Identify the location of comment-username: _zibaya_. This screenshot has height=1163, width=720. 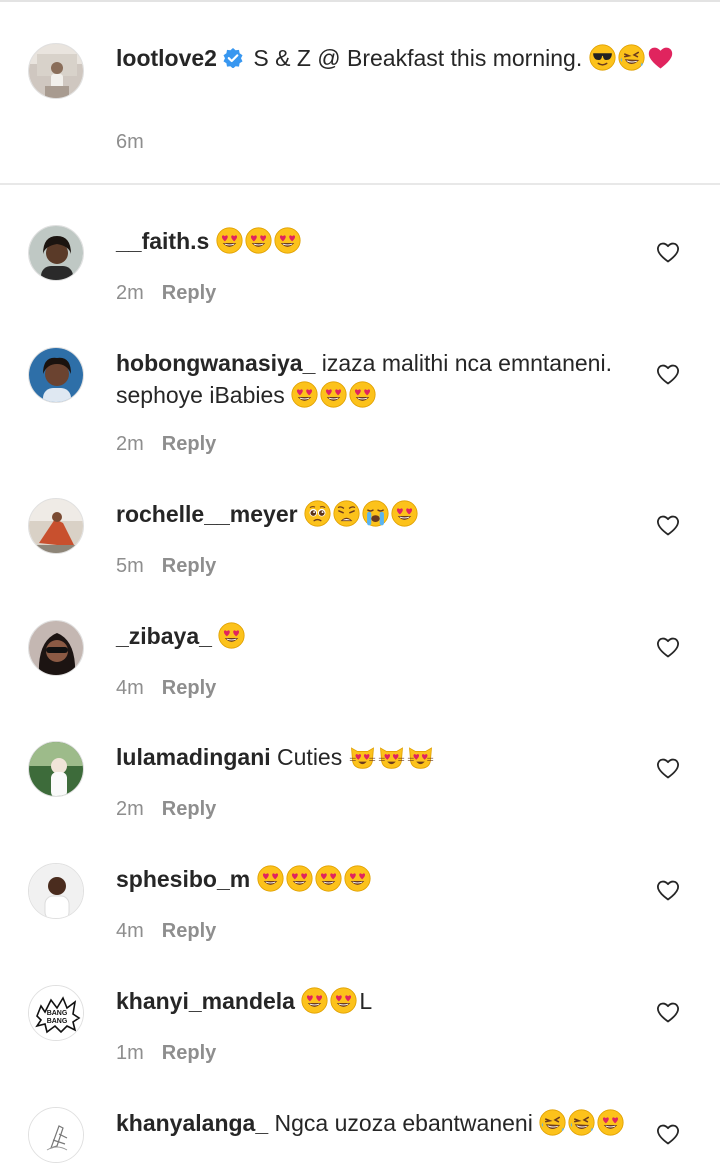
(164, 636).